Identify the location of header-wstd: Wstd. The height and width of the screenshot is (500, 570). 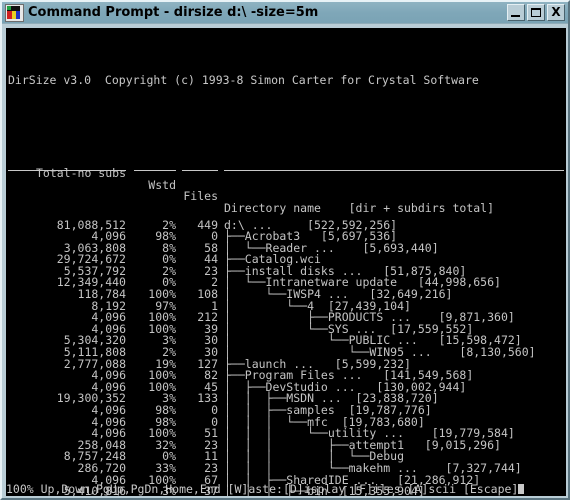
(162, 184).